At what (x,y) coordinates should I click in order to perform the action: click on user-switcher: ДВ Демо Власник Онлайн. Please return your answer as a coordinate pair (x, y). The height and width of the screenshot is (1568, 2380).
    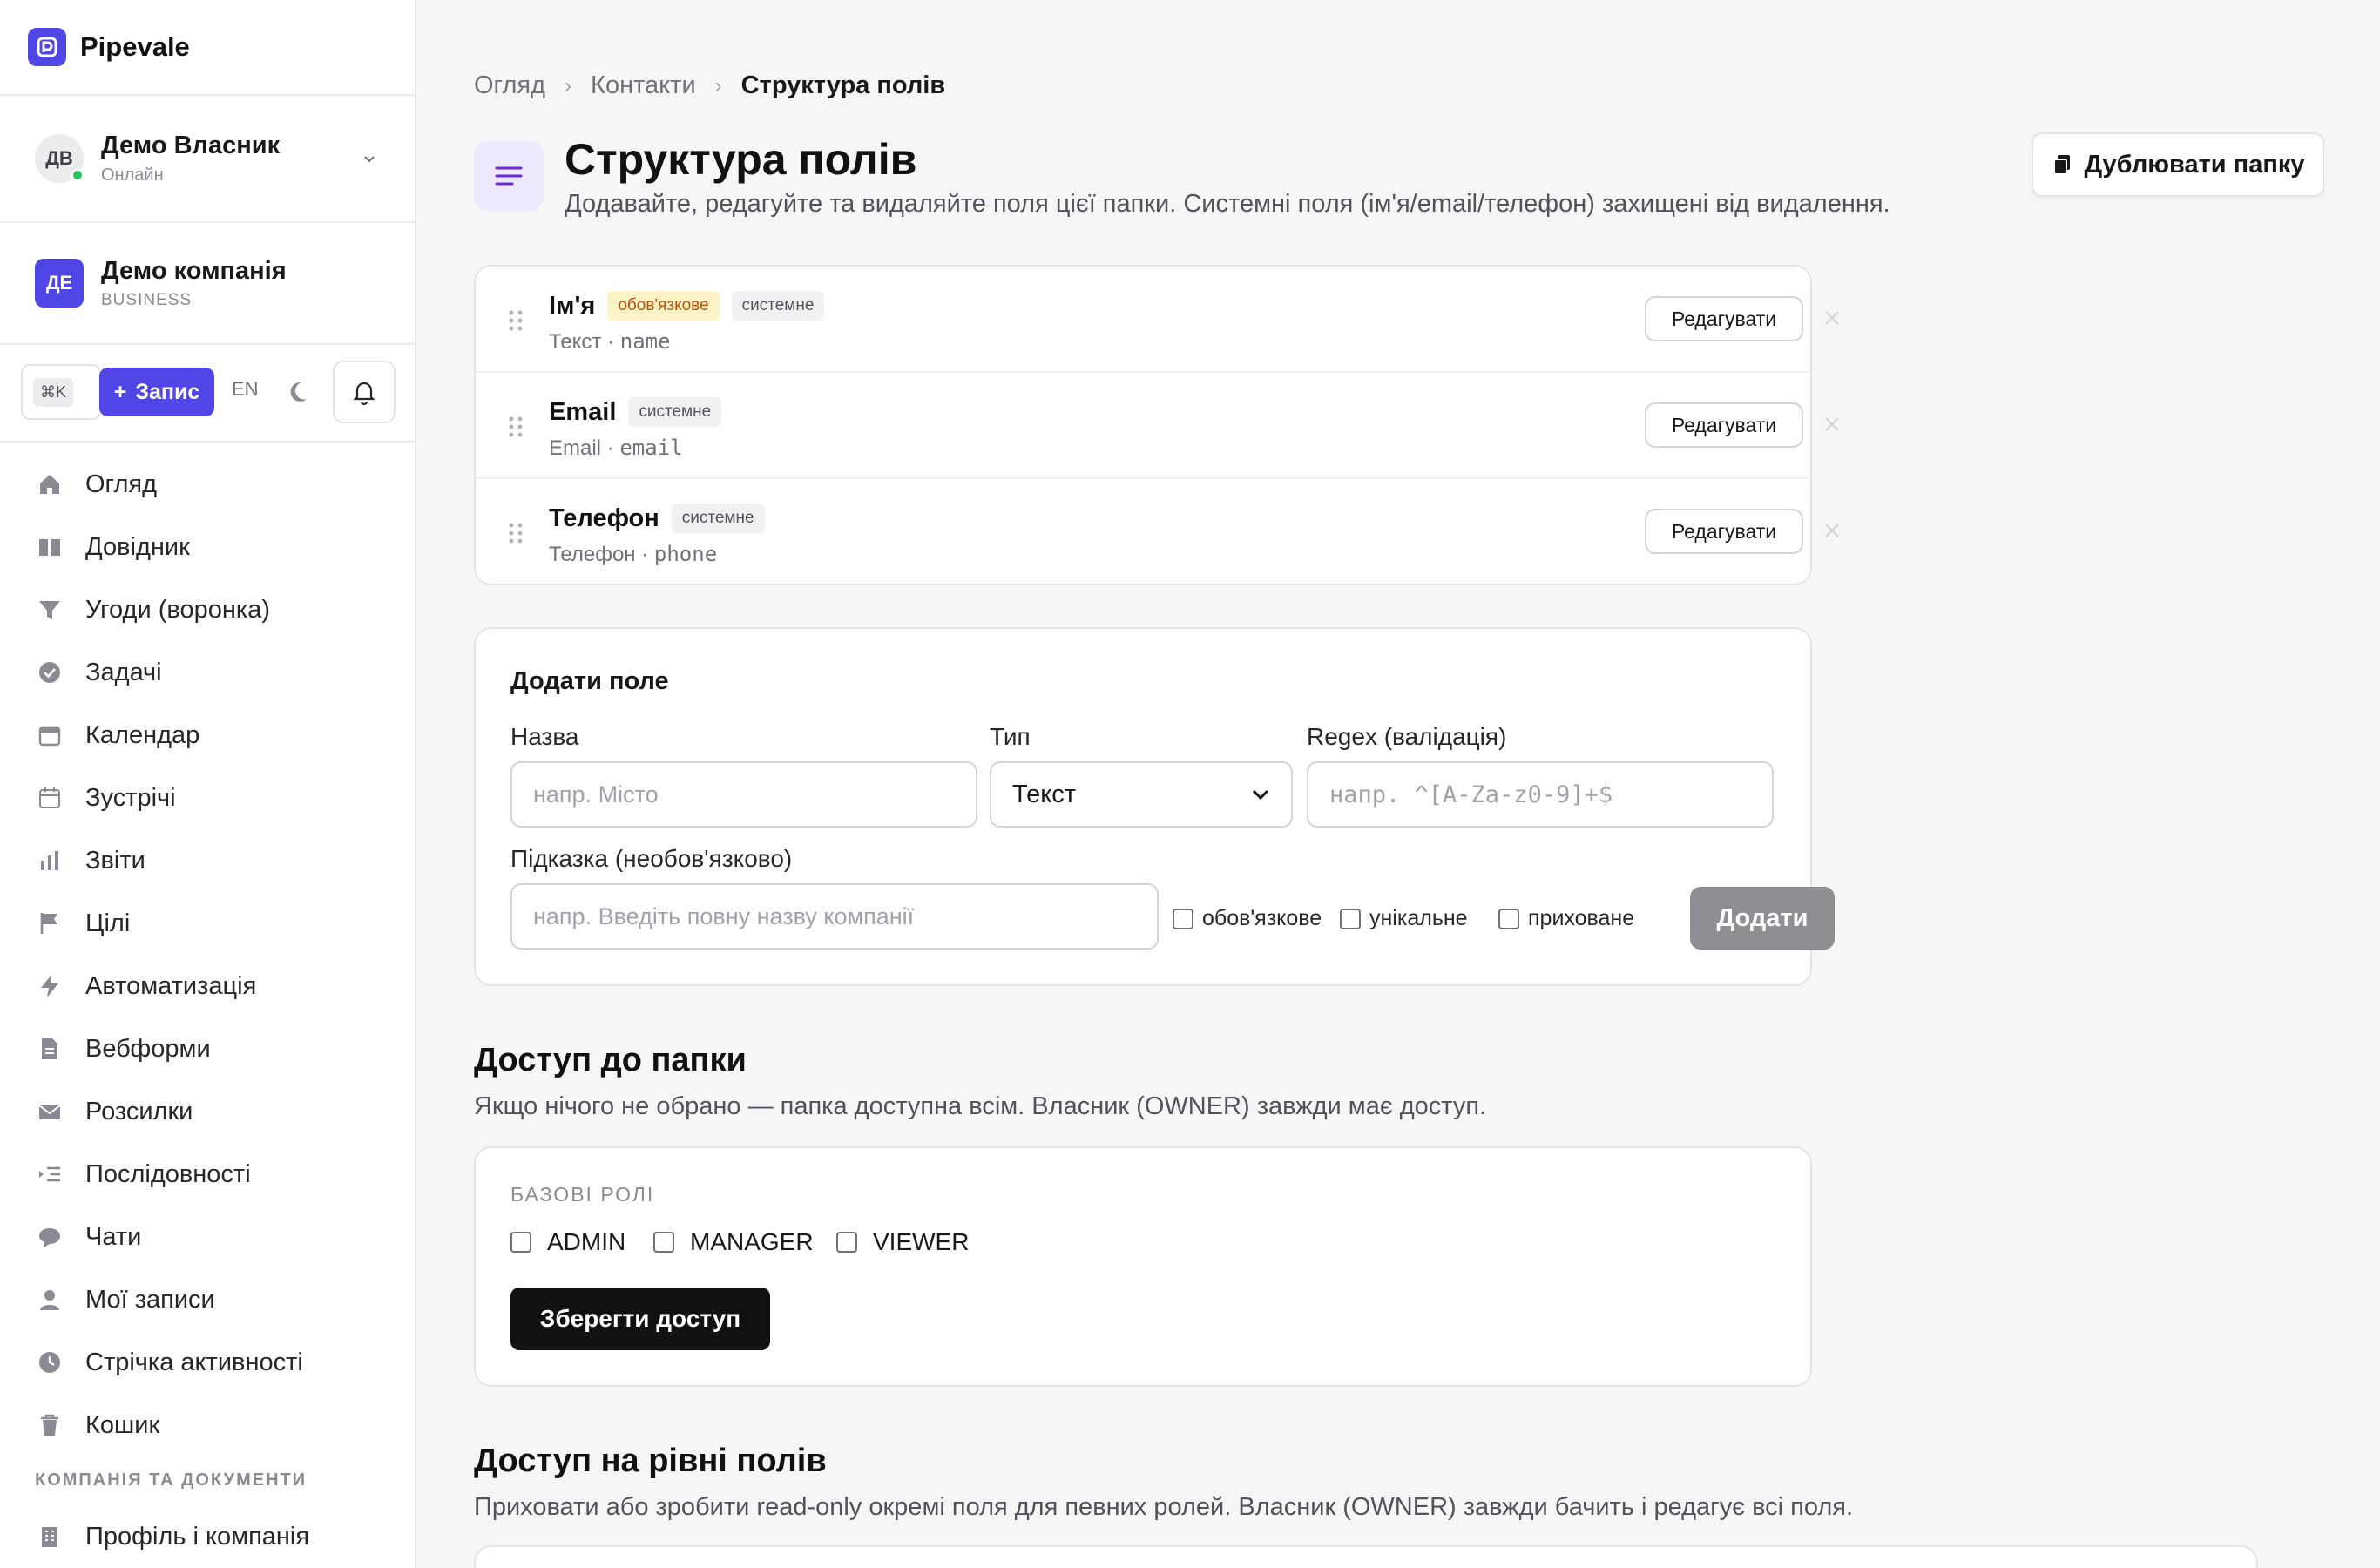
    Looking at the image, I should click on (207, 159).